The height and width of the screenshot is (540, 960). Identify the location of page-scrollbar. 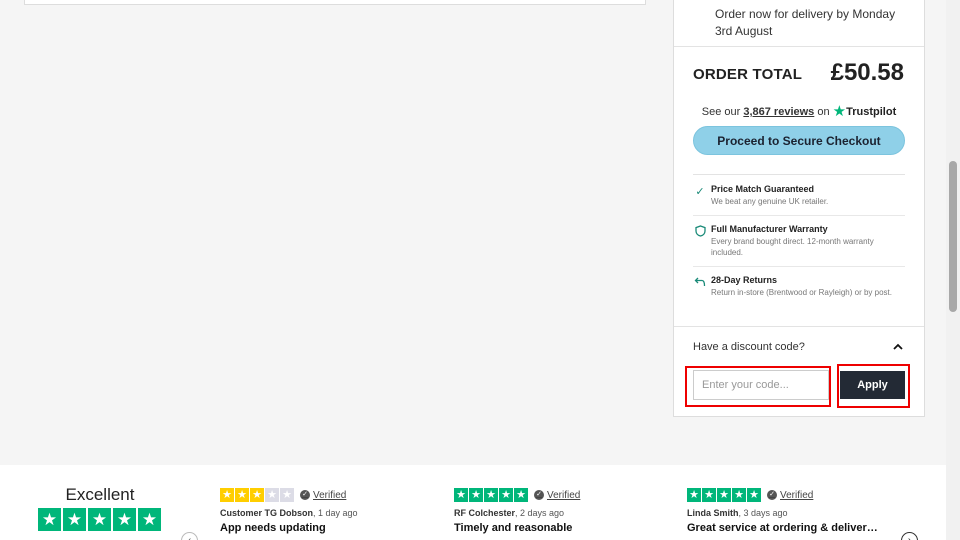
(953, 270).